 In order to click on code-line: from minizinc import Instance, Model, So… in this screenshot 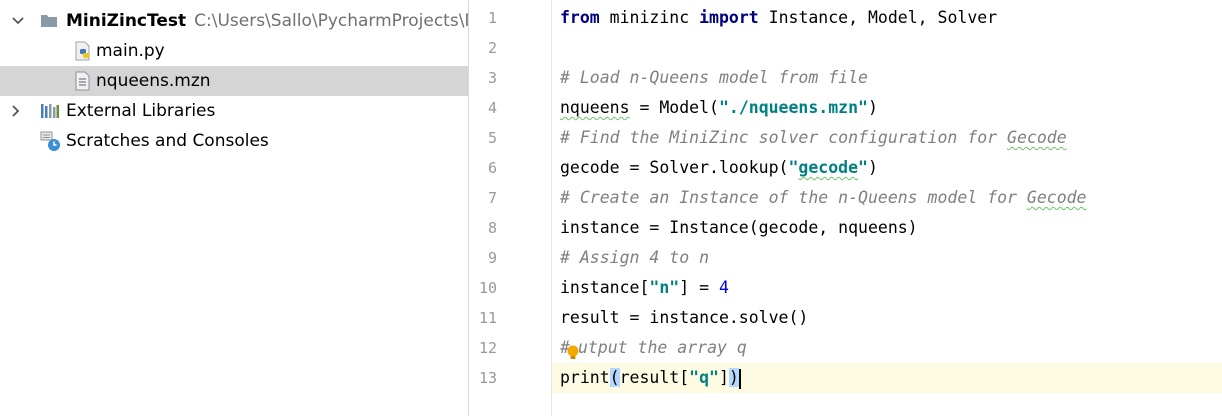, I will do `click(891, 18)`.